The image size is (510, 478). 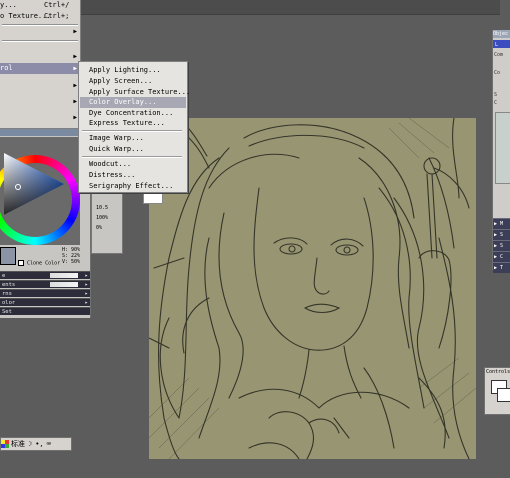 What do you see at coordinates (30, 444) in the screenshot?
I see `moon-icon: ☽` at bounding box center [30, 444].